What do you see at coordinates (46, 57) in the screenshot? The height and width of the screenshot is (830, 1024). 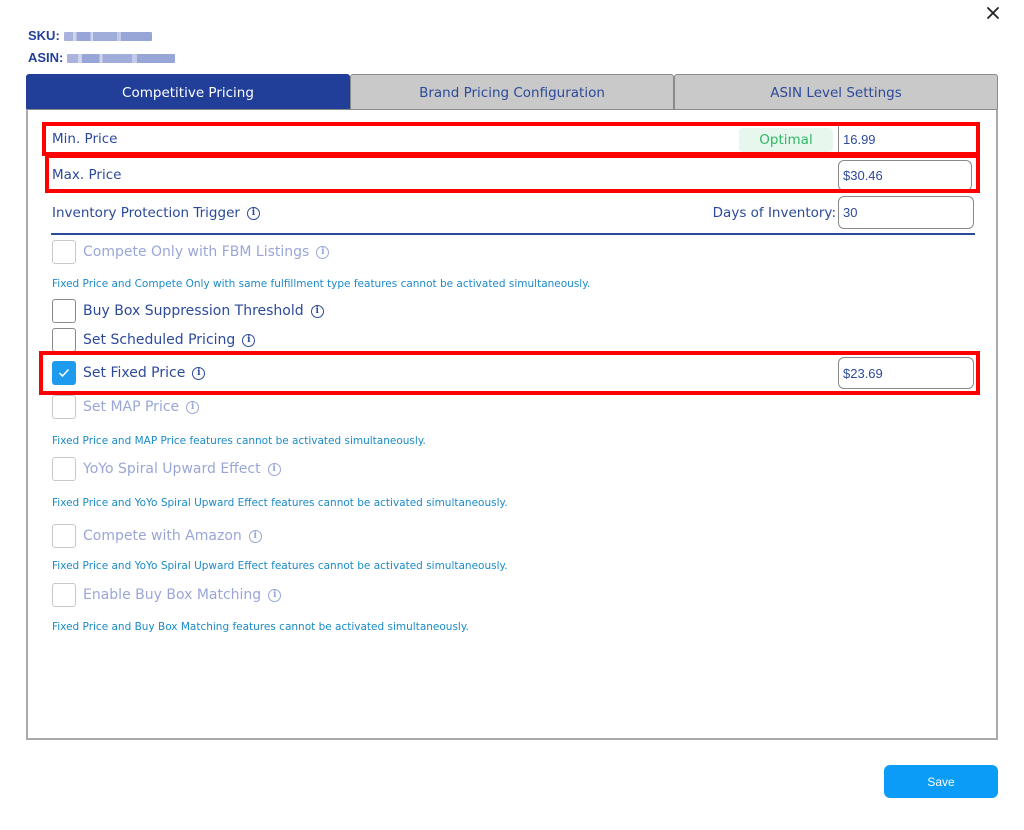 I see `asin-label: ASIN:` at bounding box center [46, 57].